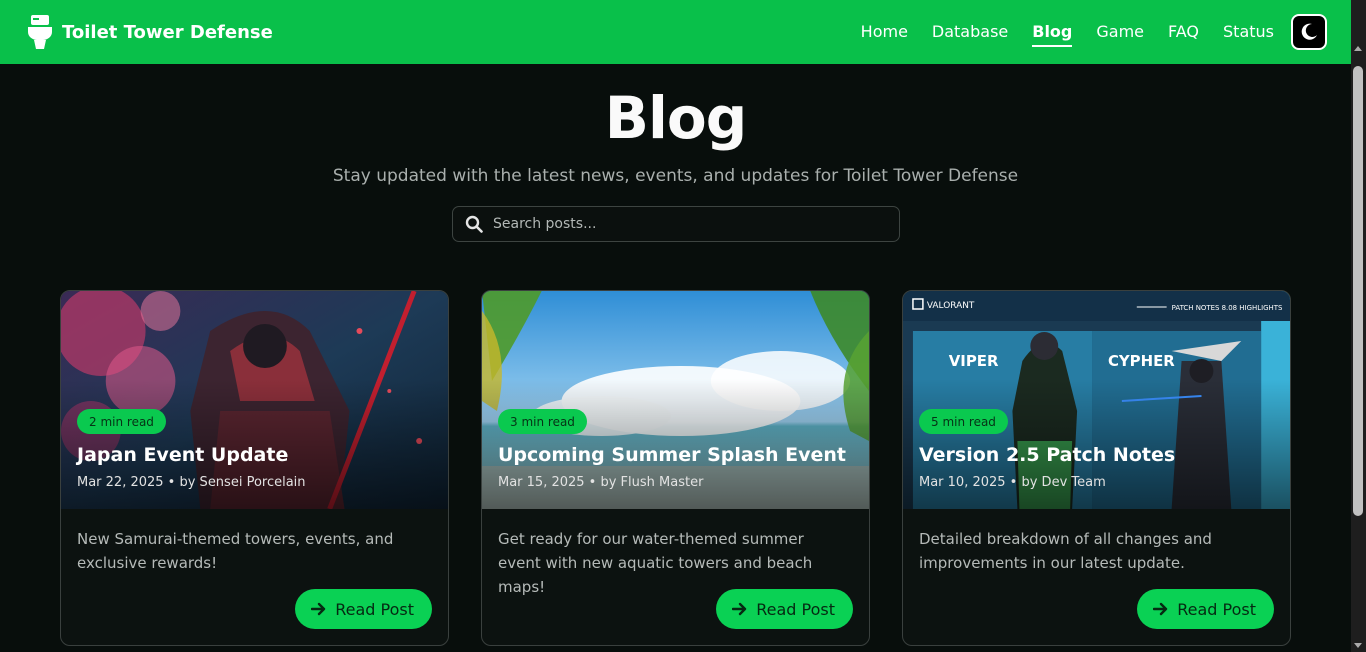 The image size is (1366, 652). What do you see at coordinates (974, 361) in the screenshot?
I see `agent-left-name: VIPER` at bounding box center [974, 361].